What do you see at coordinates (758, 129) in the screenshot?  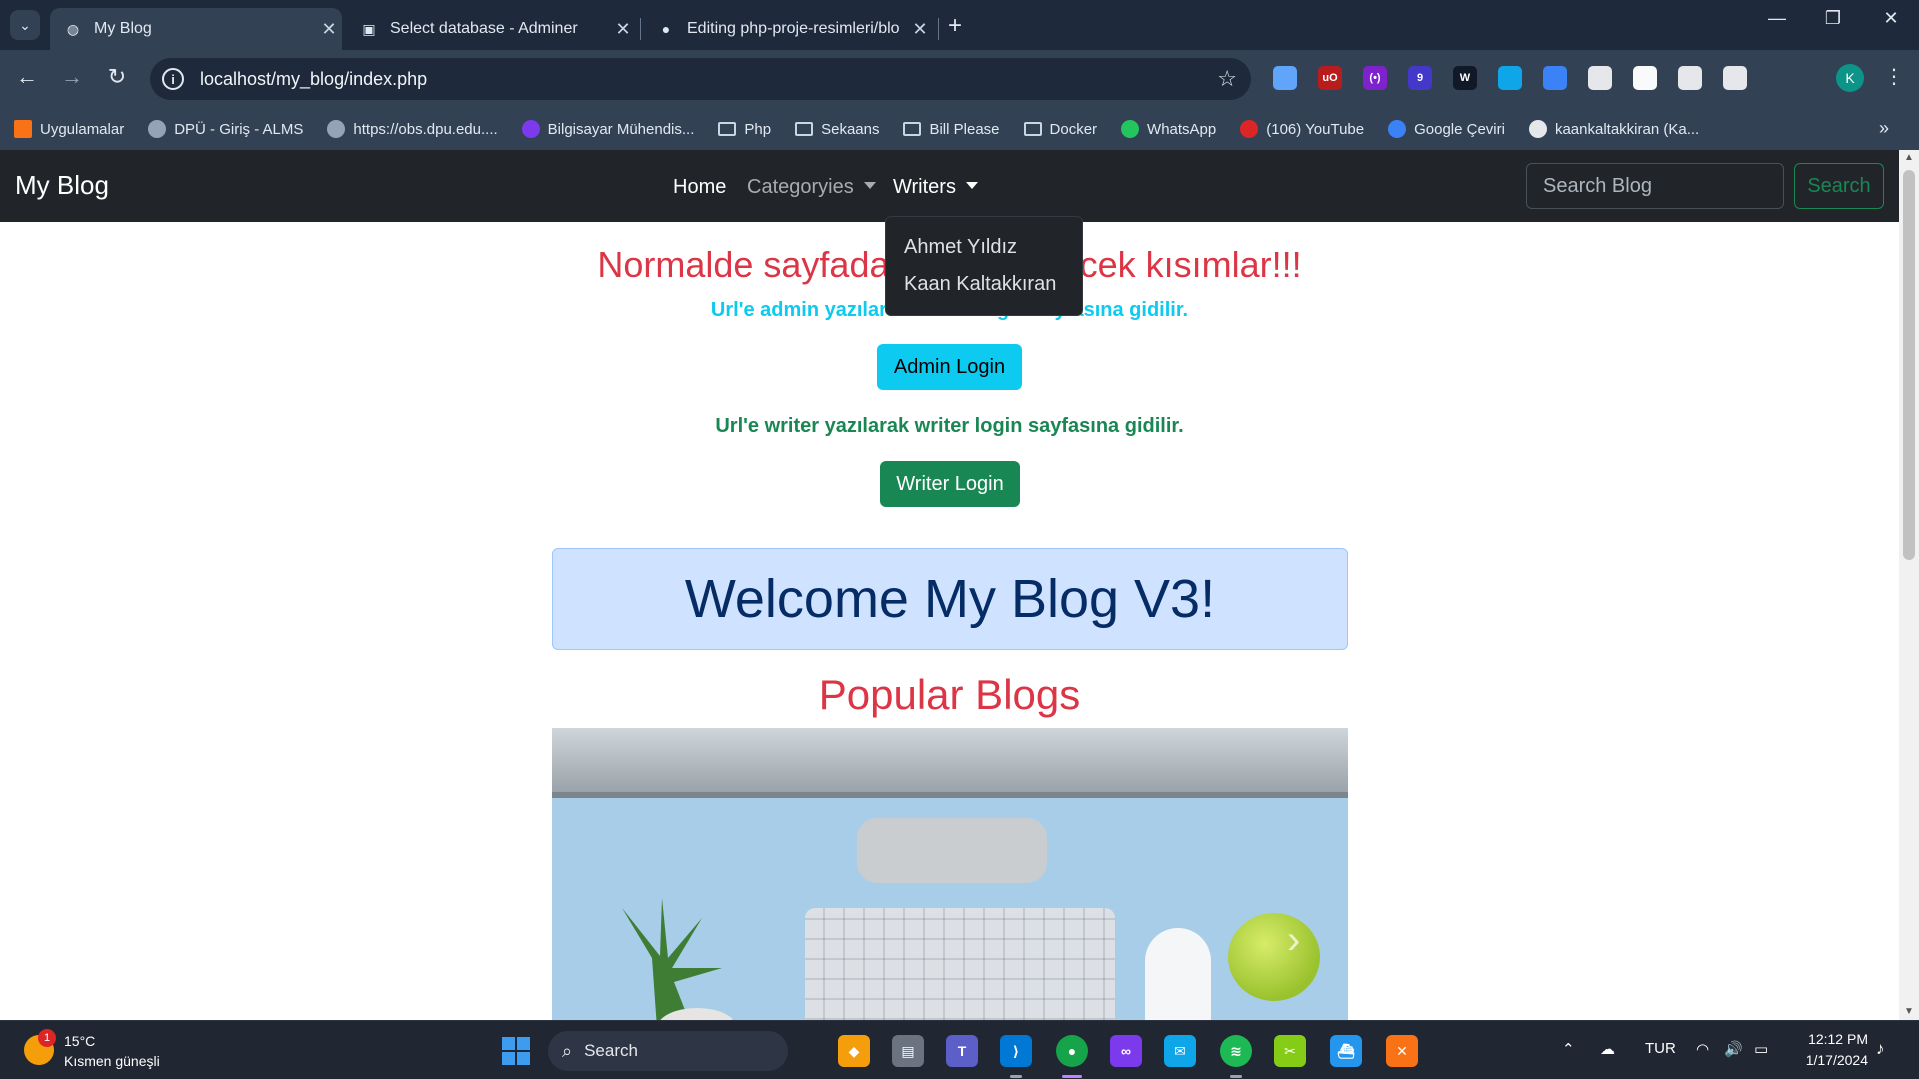 I see `bookmark-label: Php` at bounding box center [758, 129].